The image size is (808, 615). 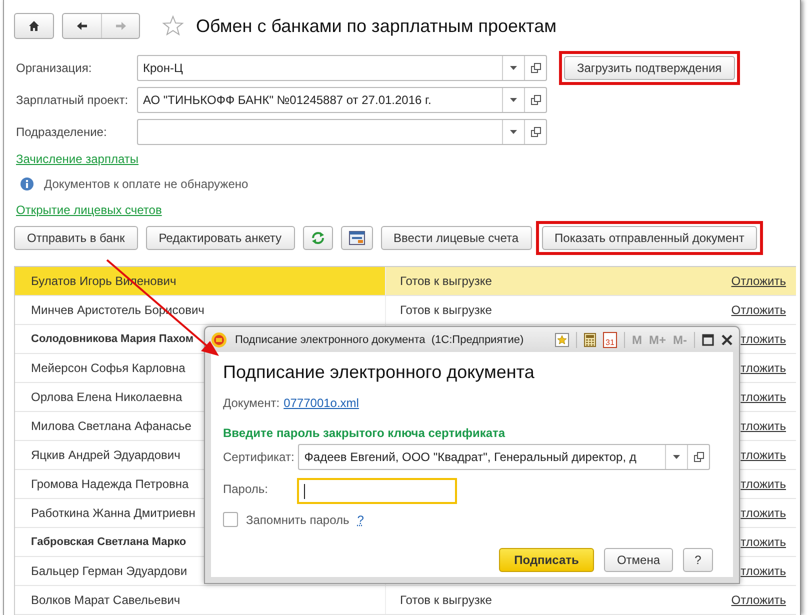 What do you see at coordinates (76, 238) in the screenshot?
I see `toolbar-button: Отправить в банк` at bounding box center [76, 238].